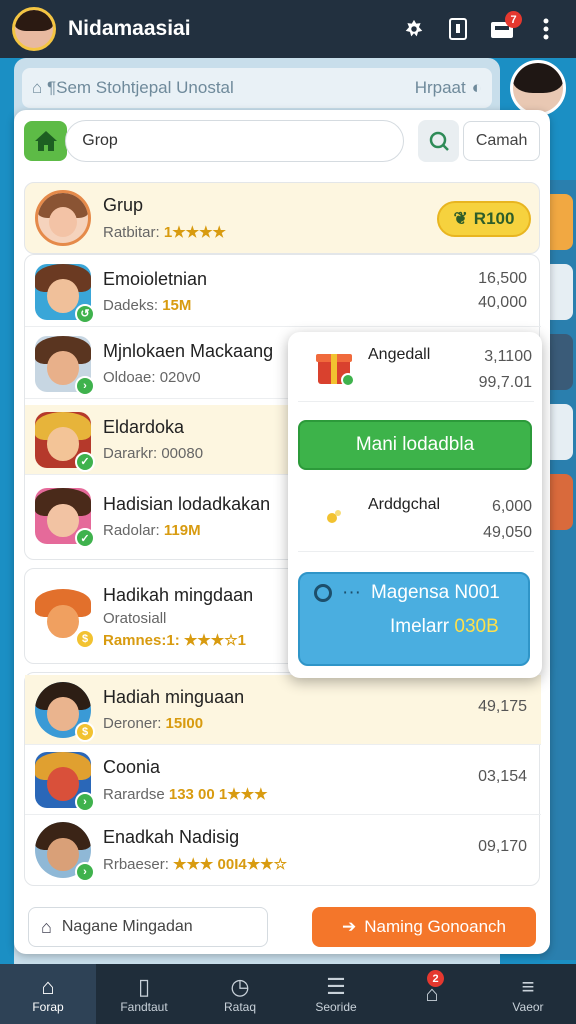 The image size is (576, 1024). What do you see at coordinates (546, 29) in the screenshot?
I see `more-vert-icon` at bounding box center [546, 29].